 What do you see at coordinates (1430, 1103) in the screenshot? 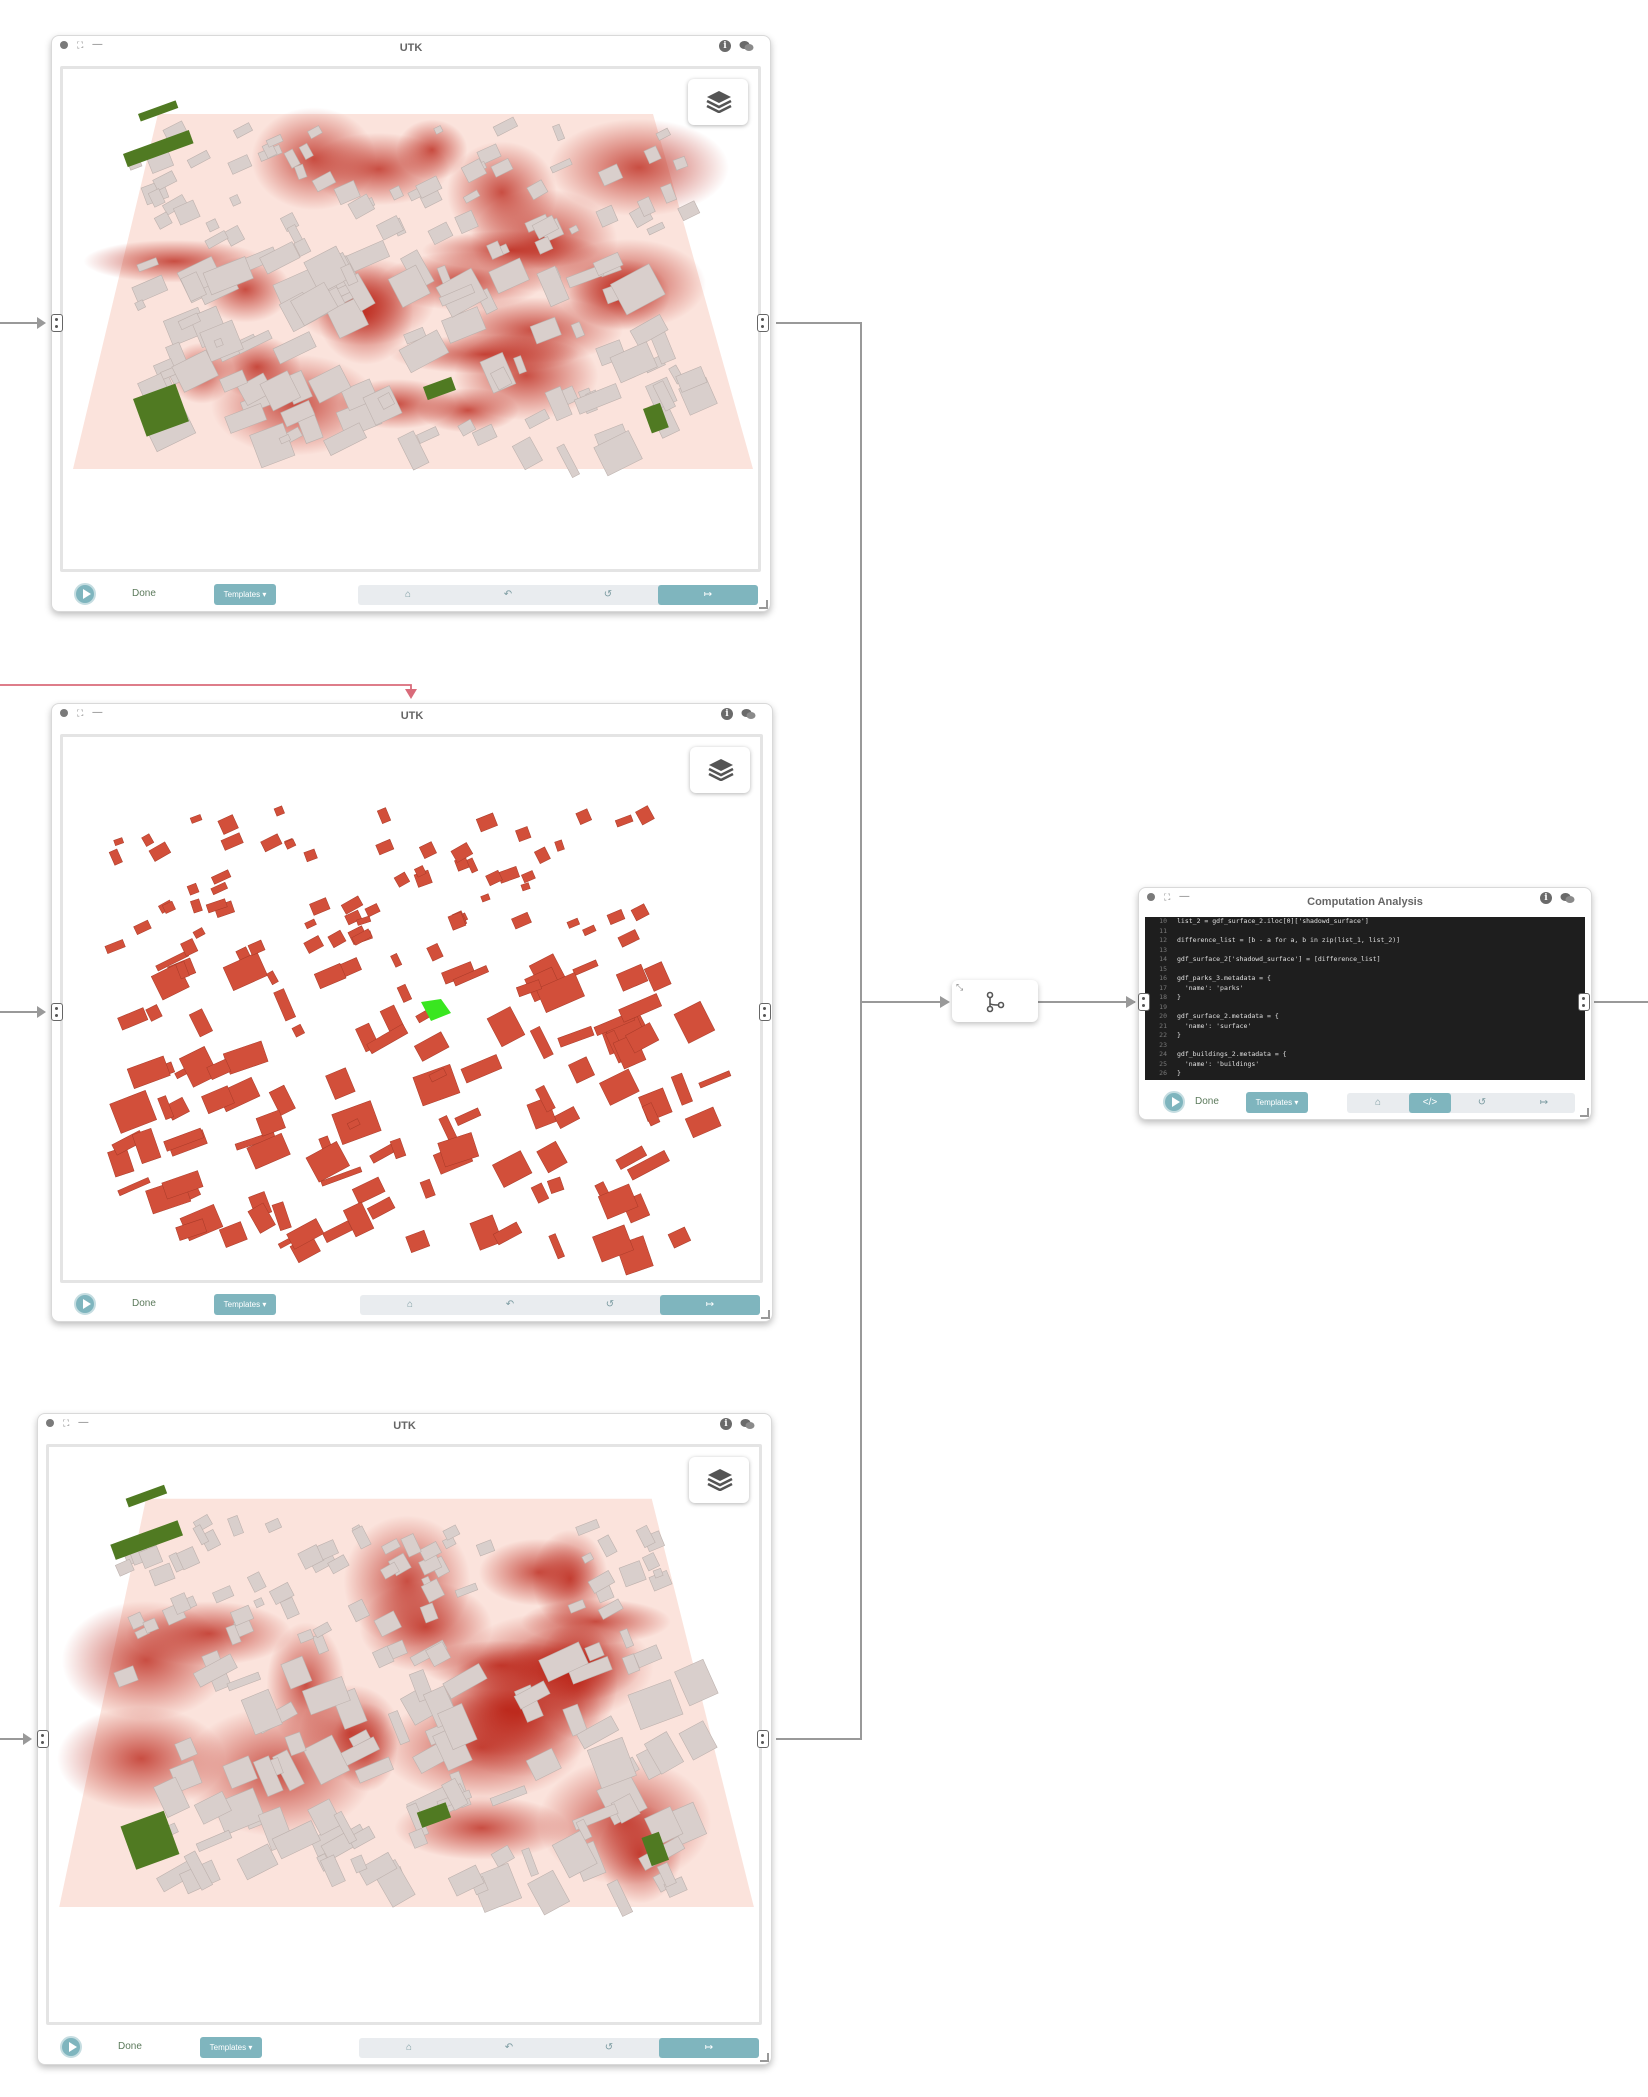
I see `code-toggle-button: </>` at bounding box center [1430, 1103].